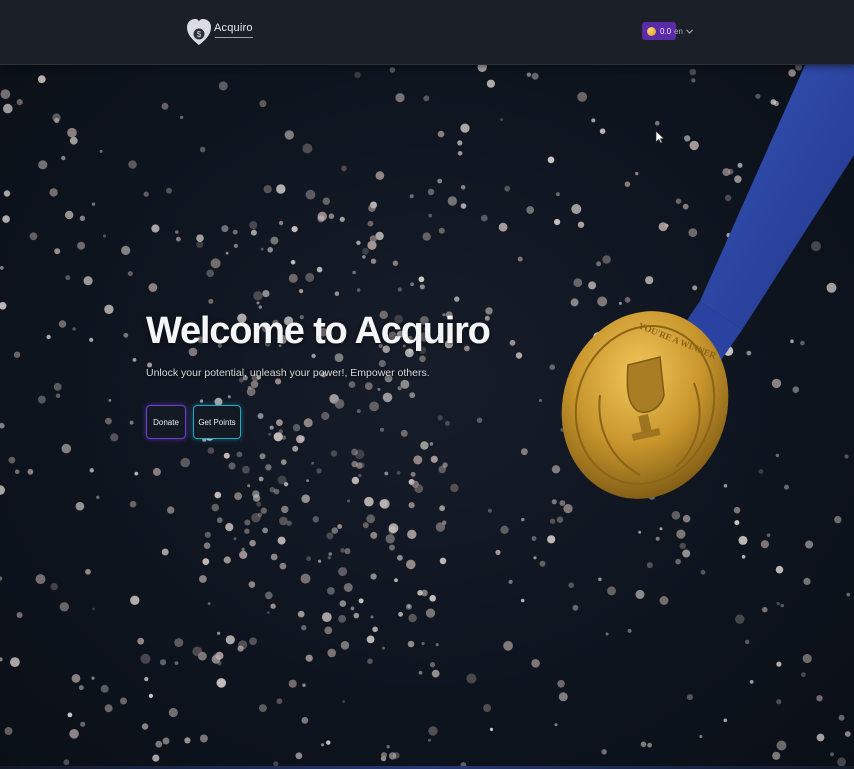  What do you see at coordinates (318, 422) in the screenshot?
I see `hero-actions: Donate Get Points` at bounding box center [318, 422].